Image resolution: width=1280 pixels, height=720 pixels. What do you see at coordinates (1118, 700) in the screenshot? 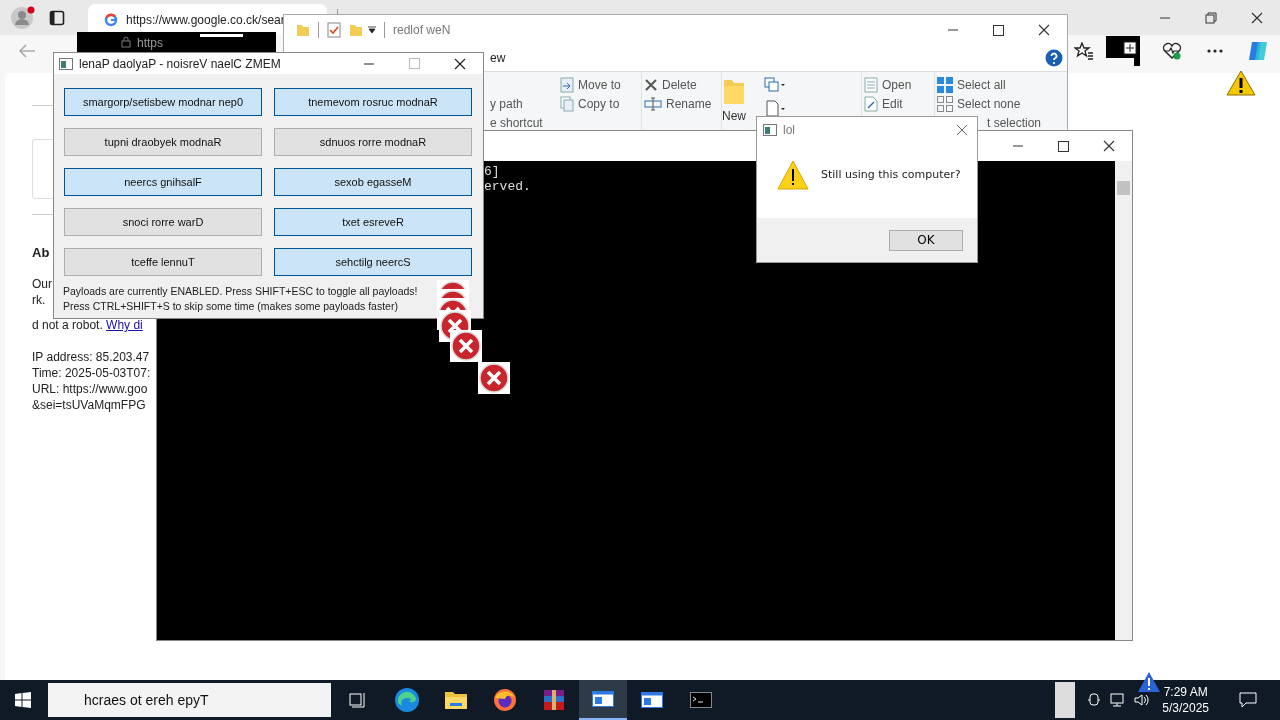
I see `network-icon` at bounding box center [1118, 700].